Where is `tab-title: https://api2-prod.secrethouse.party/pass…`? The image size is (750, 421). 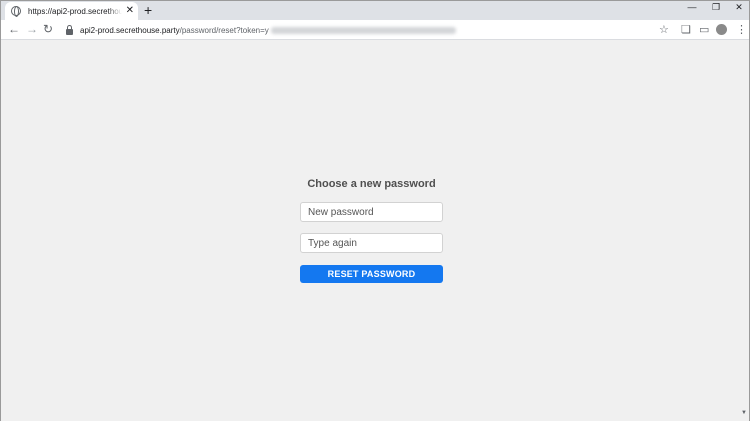
tab-title: https://api2-prod.secrethouse.party/pass… is located at coordinates (75, 11).